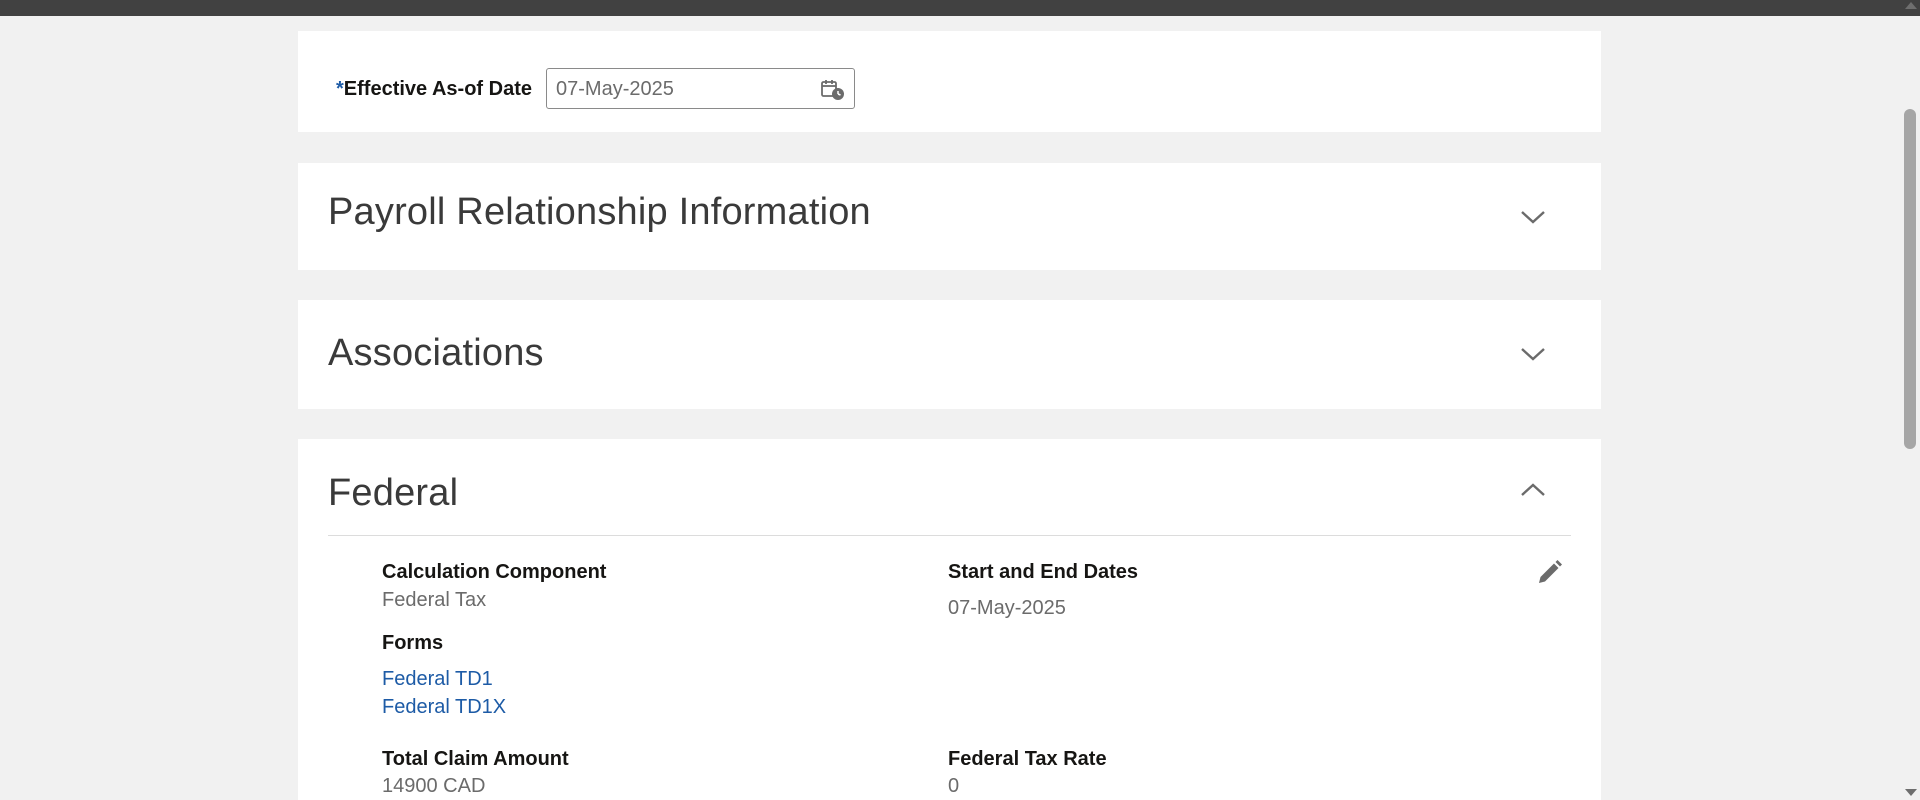 Image resolution: width=1920 pixels, height=800 pixels. What do you see at coordinates (434, 600) in the screenshot?
I see `calculation-component-value: Federal Tax` at bounding box center [434, 600].